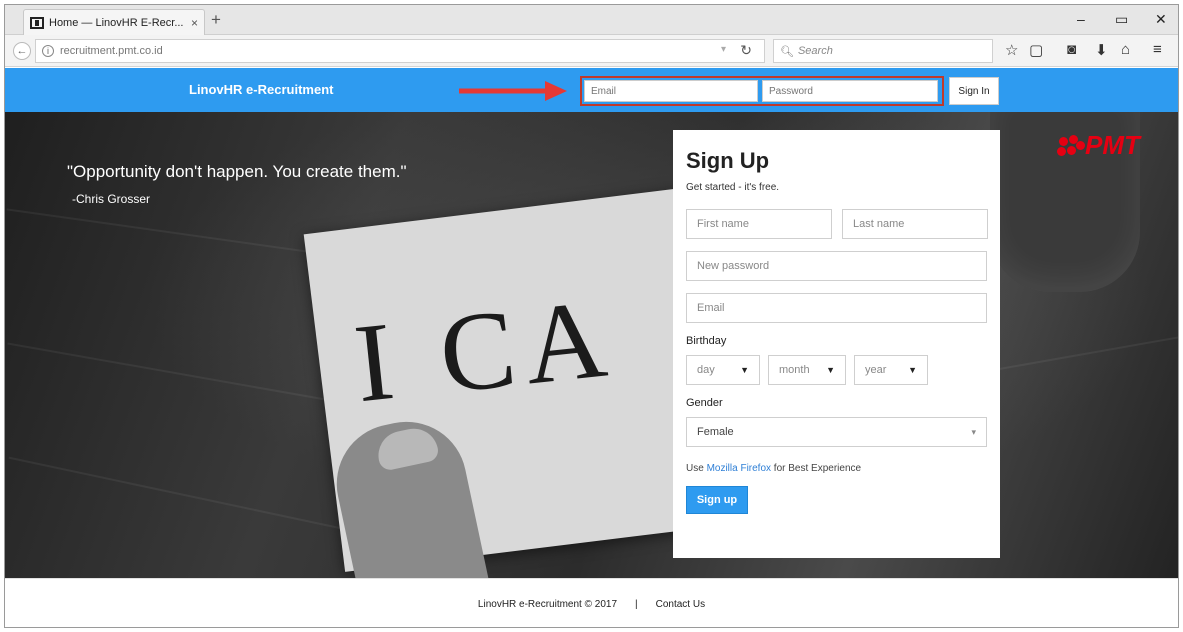 The image size is (1183, 632). Describe the element at coordinates (759, 224) in the screenshot. I see `first-name-field: First name` at that location.